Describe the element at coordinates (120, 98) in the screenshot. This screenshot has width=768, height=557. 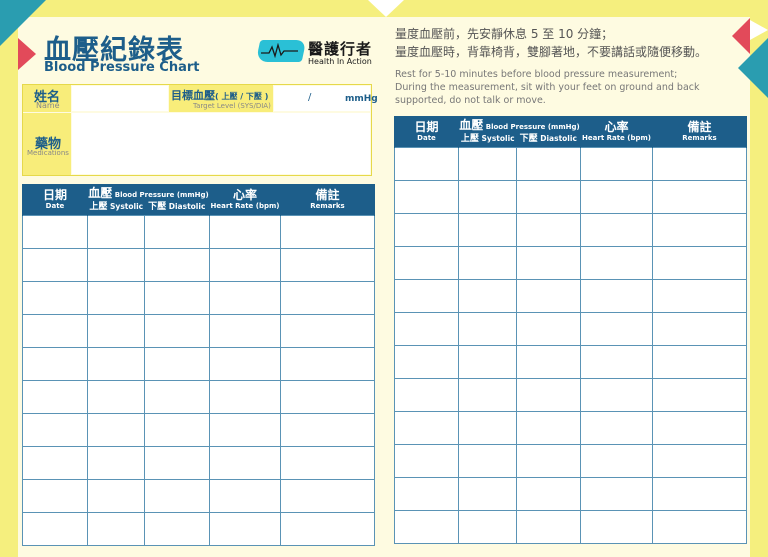
I see `name-field` at that location.